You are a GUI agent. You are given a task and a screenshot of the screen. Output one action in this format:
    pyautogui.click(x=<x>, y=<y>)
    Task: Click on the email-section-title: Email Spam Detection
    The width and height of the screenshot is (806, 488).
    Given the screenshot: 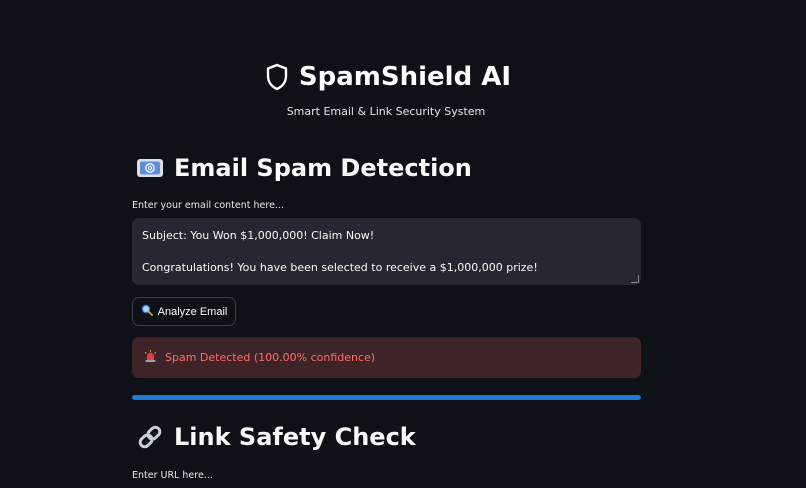 What is the action you would take?
    pyautogui.click(x=323, y=168)
    